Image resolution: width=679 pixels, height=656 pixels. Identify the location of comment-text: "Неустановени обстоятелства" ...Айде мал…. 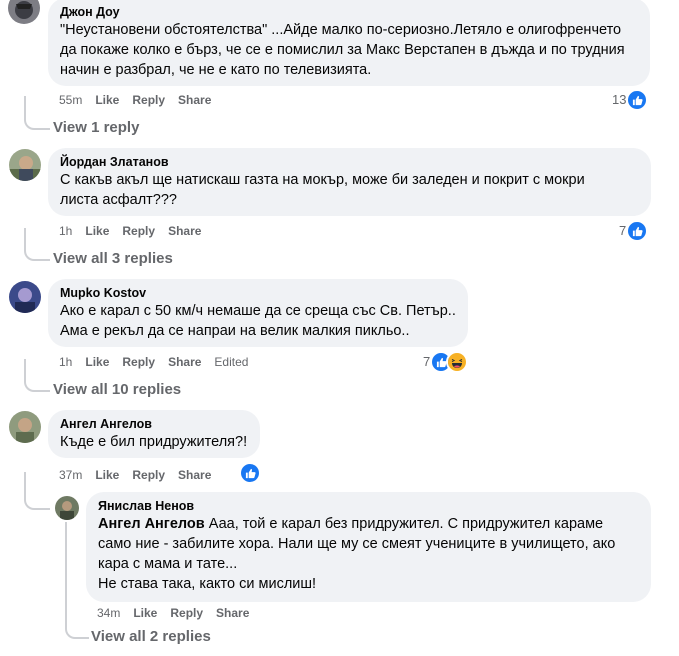
(342, 50).